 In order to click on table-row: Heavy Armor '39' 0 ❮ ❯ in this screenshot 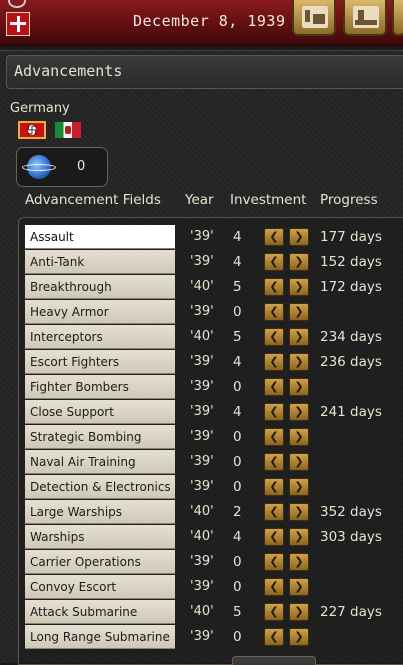, I will do `click(201, 312)`.